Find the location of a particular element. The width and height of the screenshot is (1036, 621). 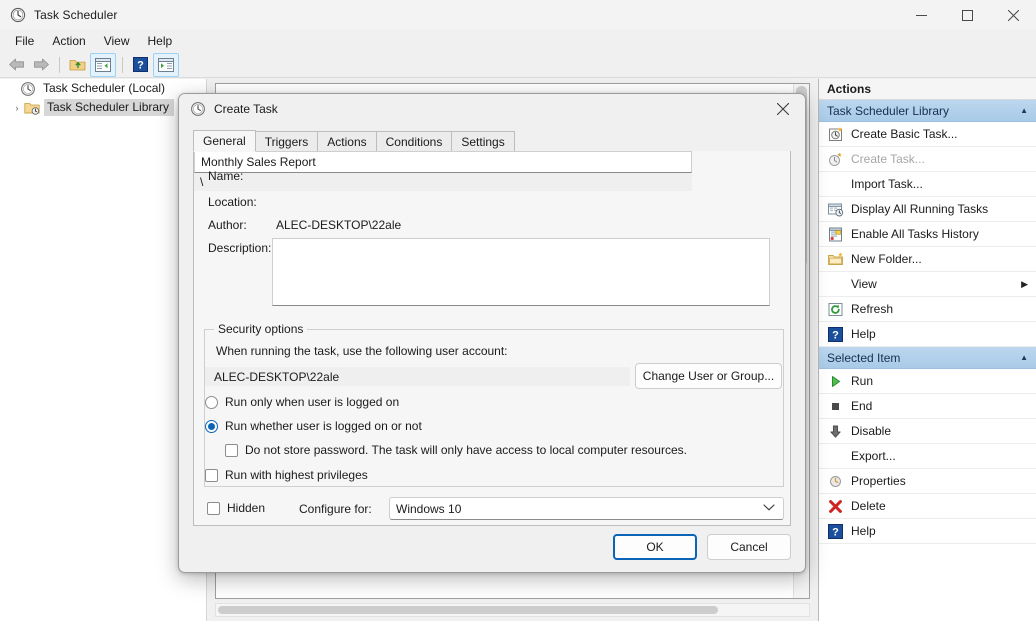

action-properties: Properties is located at coordinates (927, 481).